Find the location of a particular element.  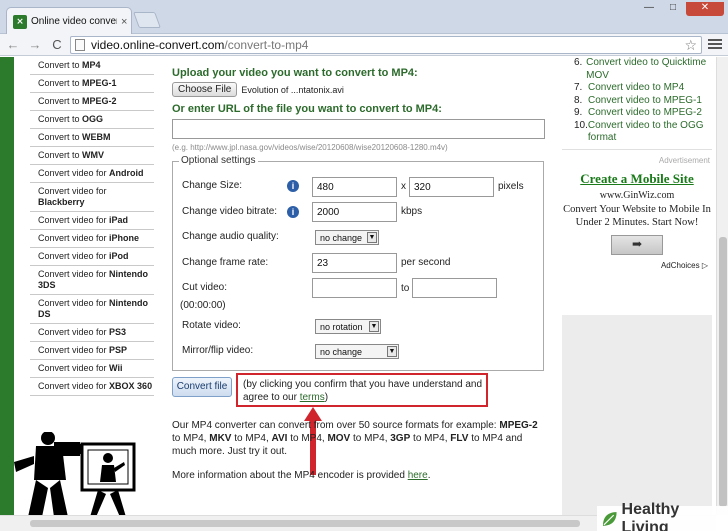

advertisement-label: Advertisement is located at coordinates (684, 160).